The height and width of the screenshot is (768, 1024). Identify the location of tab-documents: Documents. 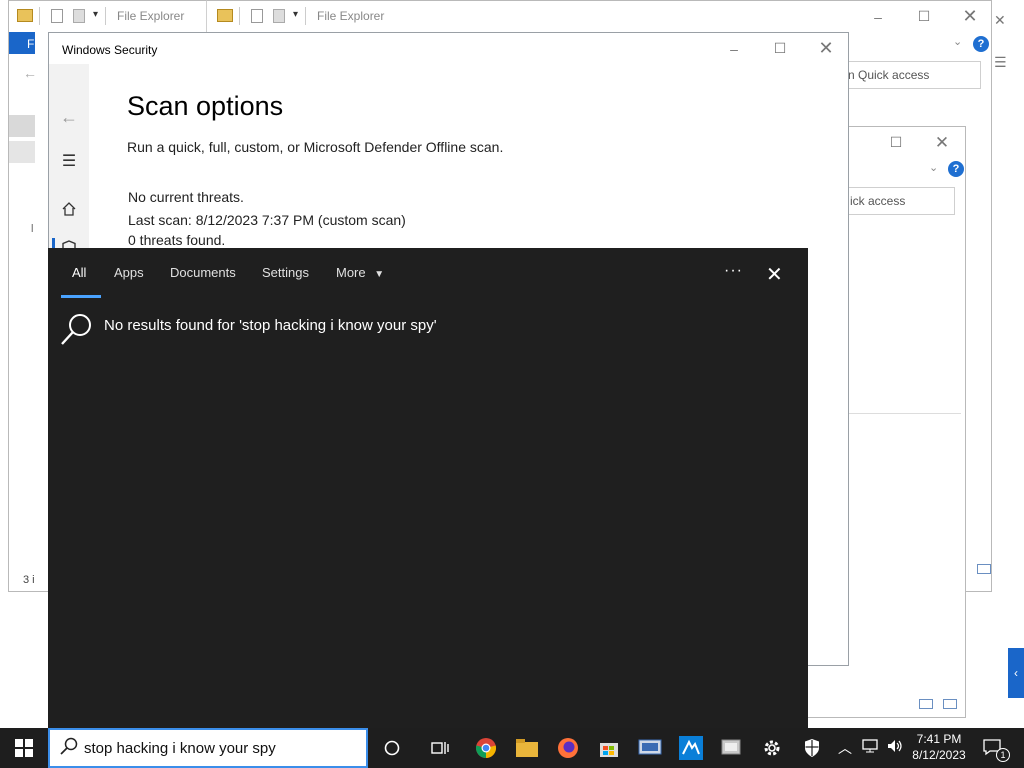
(203, 273).